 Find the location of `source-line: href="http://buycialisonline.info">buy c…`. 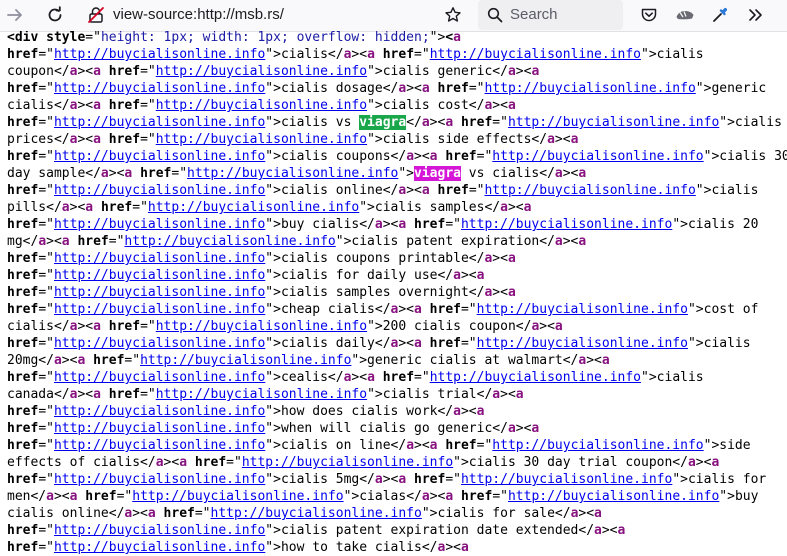

source-line: href="http://buycialisonline.info">buy c… is located at coordinates (382, 224).